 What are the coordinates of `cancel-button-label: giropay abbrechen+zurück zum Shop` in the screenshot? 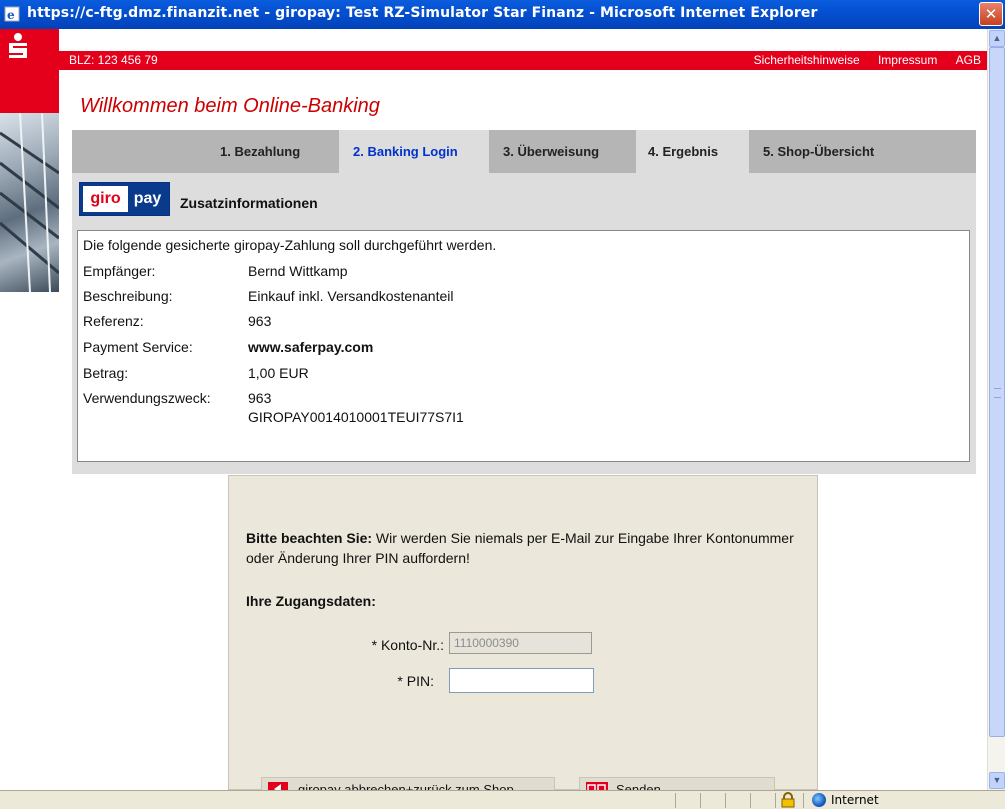 It's located at (406, 786).